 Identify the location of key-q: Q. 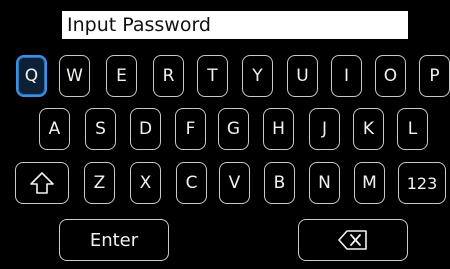
(31, 76).